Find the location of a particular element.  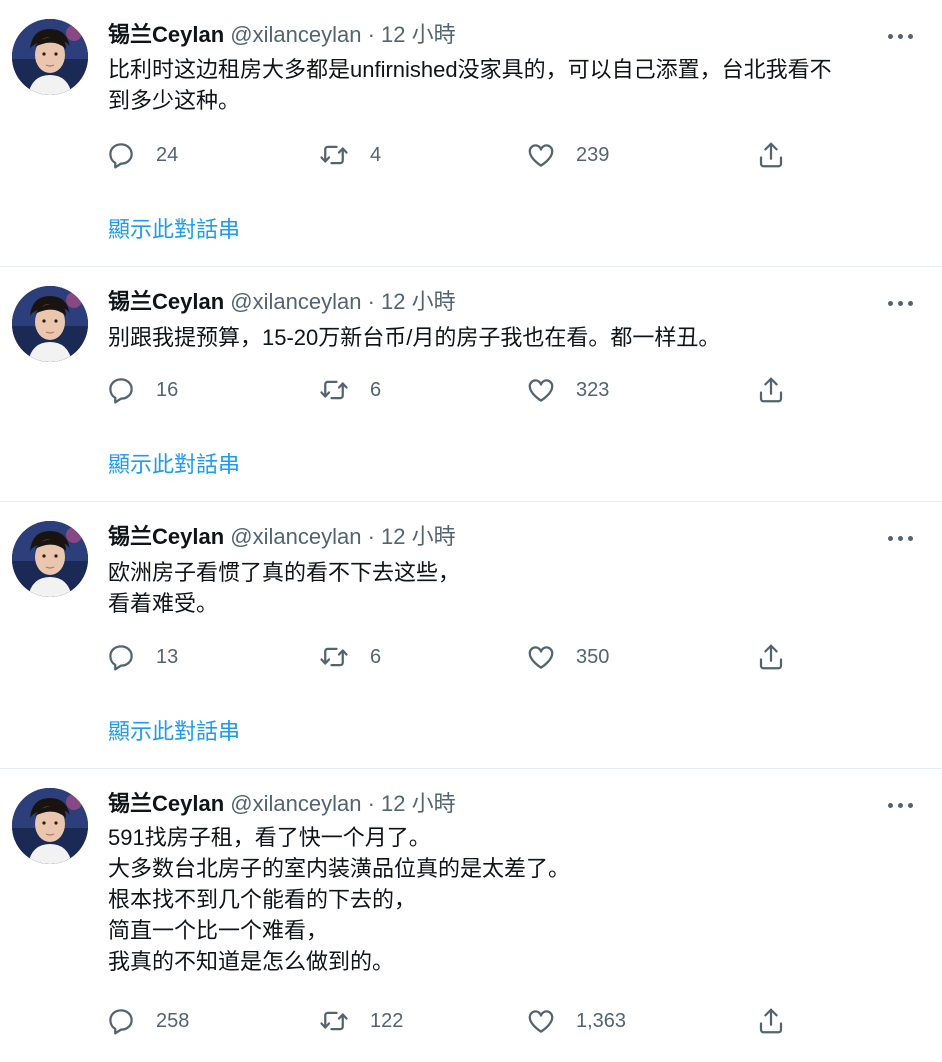

tweet-text: 别跟我提预算，15-20万新台币/月的房子我也在看。都一样丑。 is located at coordinates (510, 337).